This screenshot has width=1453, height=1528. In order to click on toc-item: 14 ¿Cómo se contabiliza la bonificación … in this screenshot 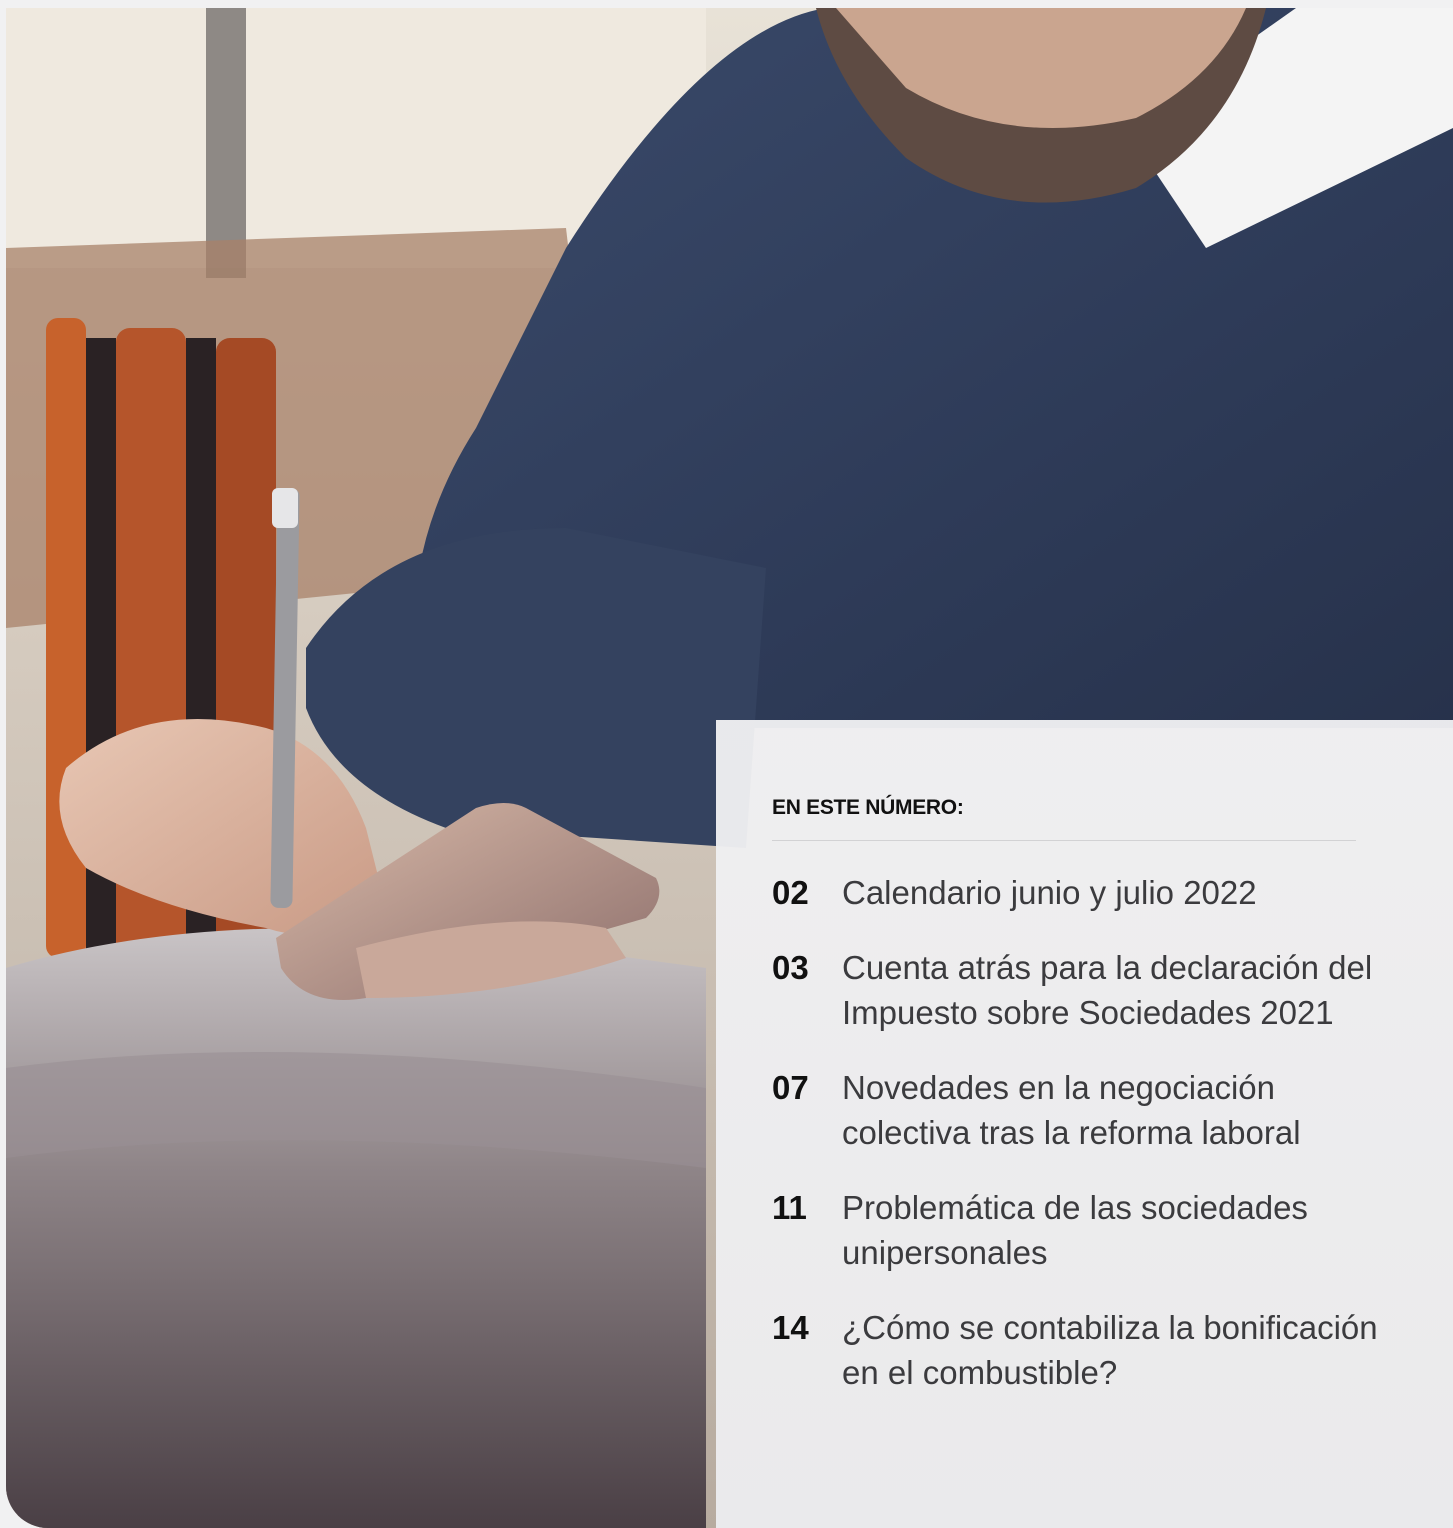, I will do `click(1092, 1350)`.